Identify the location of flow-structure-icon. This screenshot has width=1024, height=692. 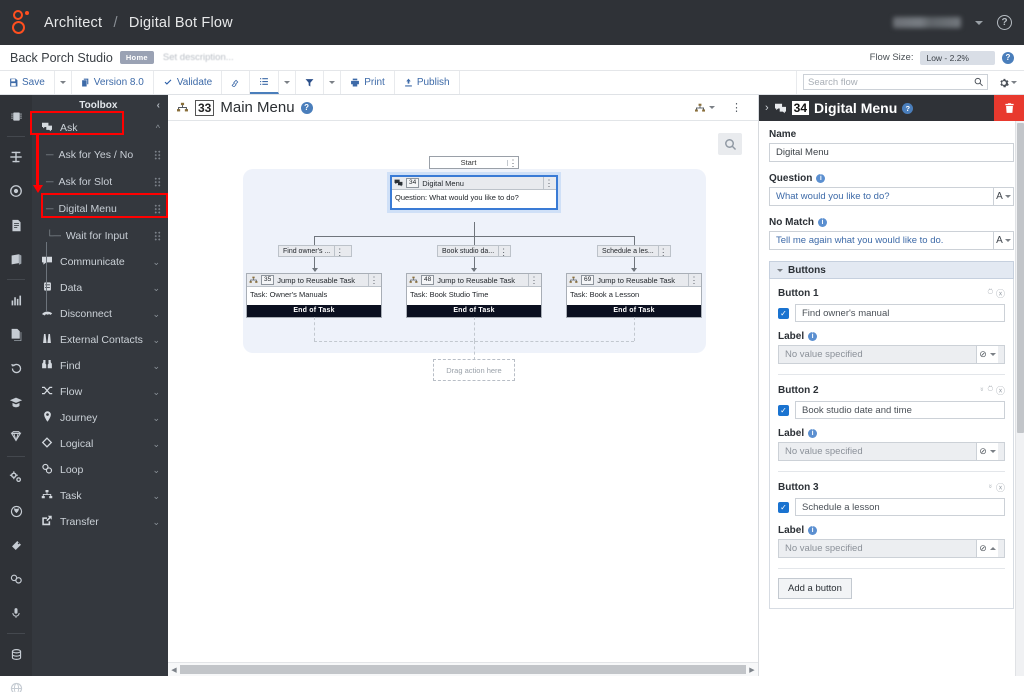
(16, 157).